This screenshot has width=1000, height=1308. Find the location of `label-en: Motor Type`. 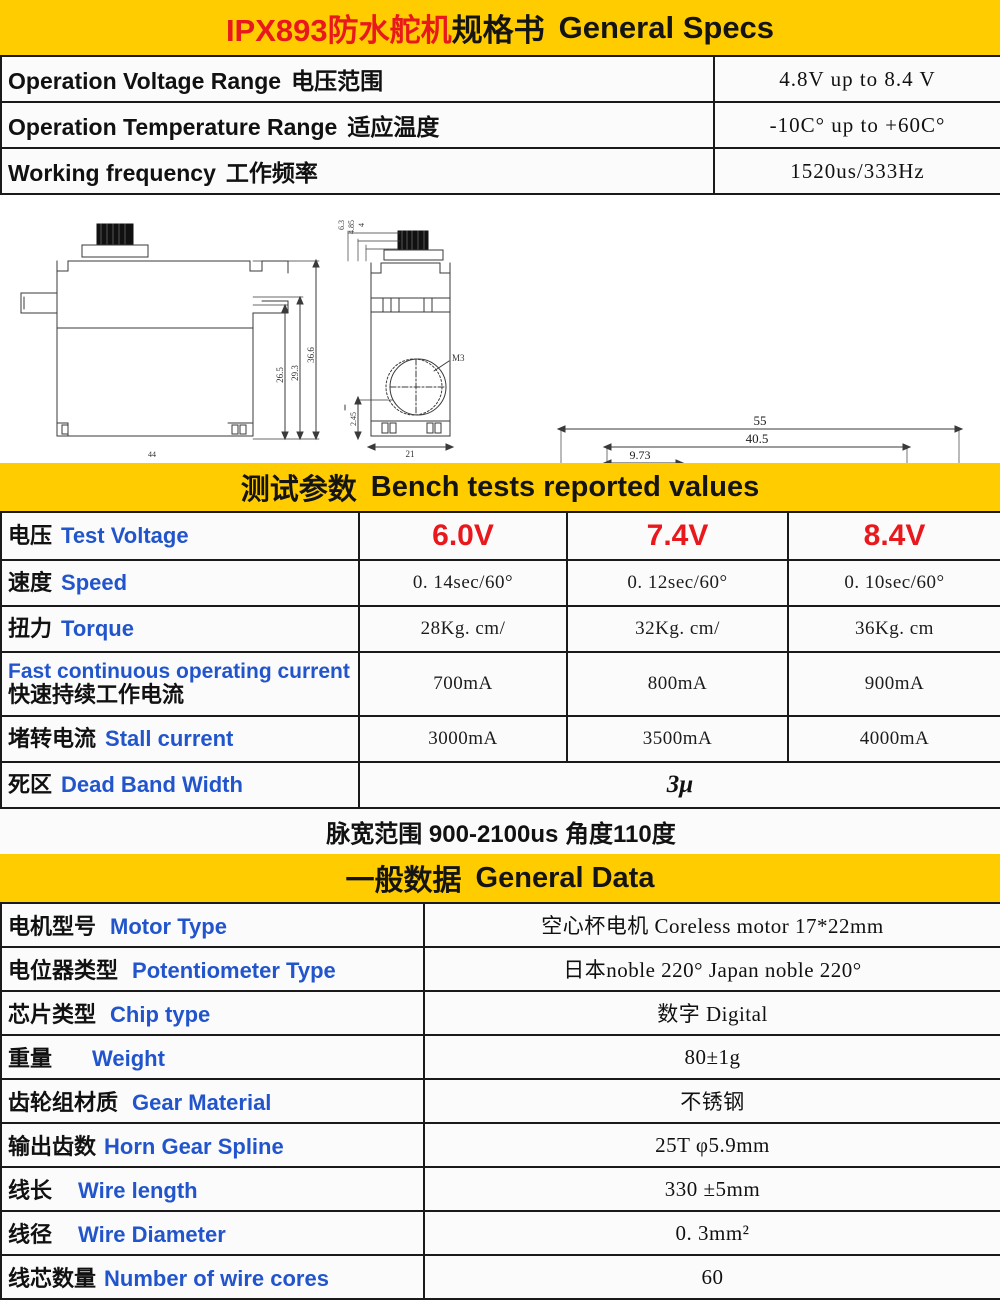

label-en: Motor Type is located at coordinates (168, 926).